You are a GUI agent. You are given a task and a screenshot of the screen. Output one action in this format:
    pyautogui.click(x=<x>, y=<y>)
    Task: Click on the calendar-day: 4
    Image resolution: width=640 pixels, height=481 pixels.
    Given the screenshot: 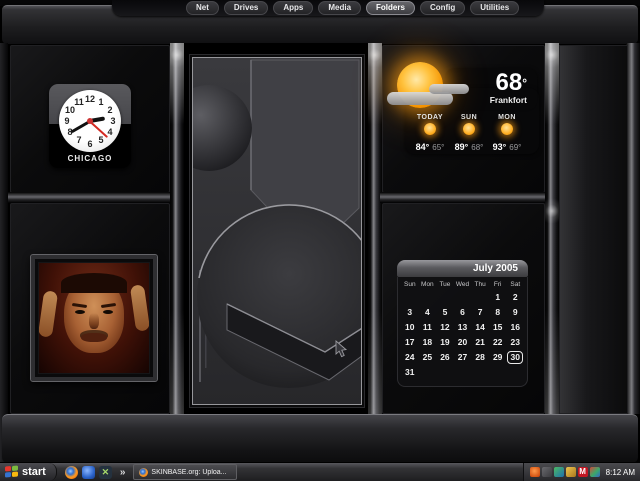 What is the action you would take?
    pyautogui.click(x=428, y=312)
    